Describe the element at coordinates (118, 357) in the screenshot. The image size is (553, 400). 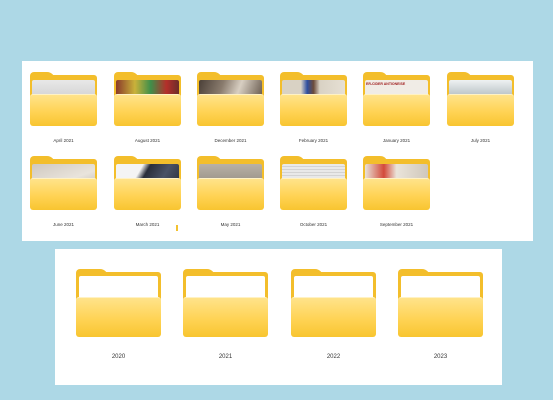
I see `folder-label-2020: 2020` at that location.